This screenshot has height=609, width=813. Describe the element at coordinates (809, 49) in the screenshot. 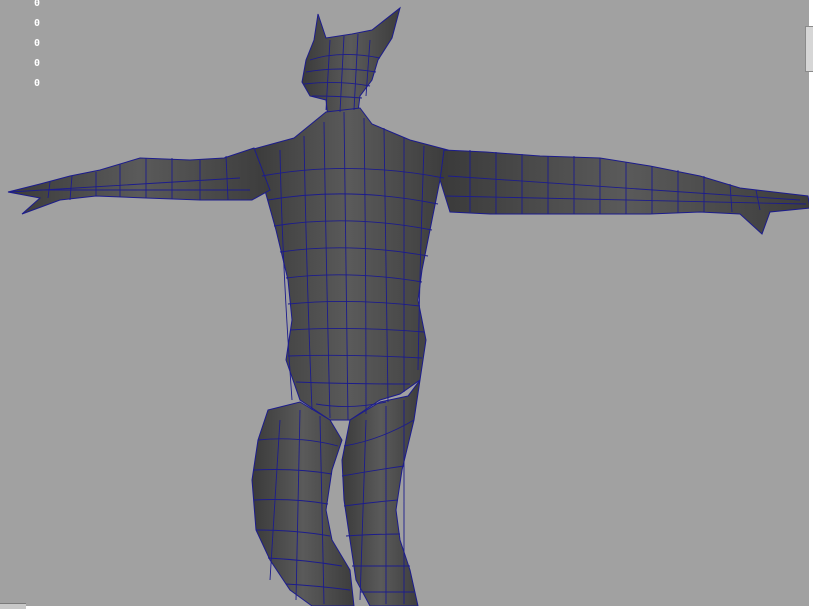

I see `panel-collapse-handle` at that location.